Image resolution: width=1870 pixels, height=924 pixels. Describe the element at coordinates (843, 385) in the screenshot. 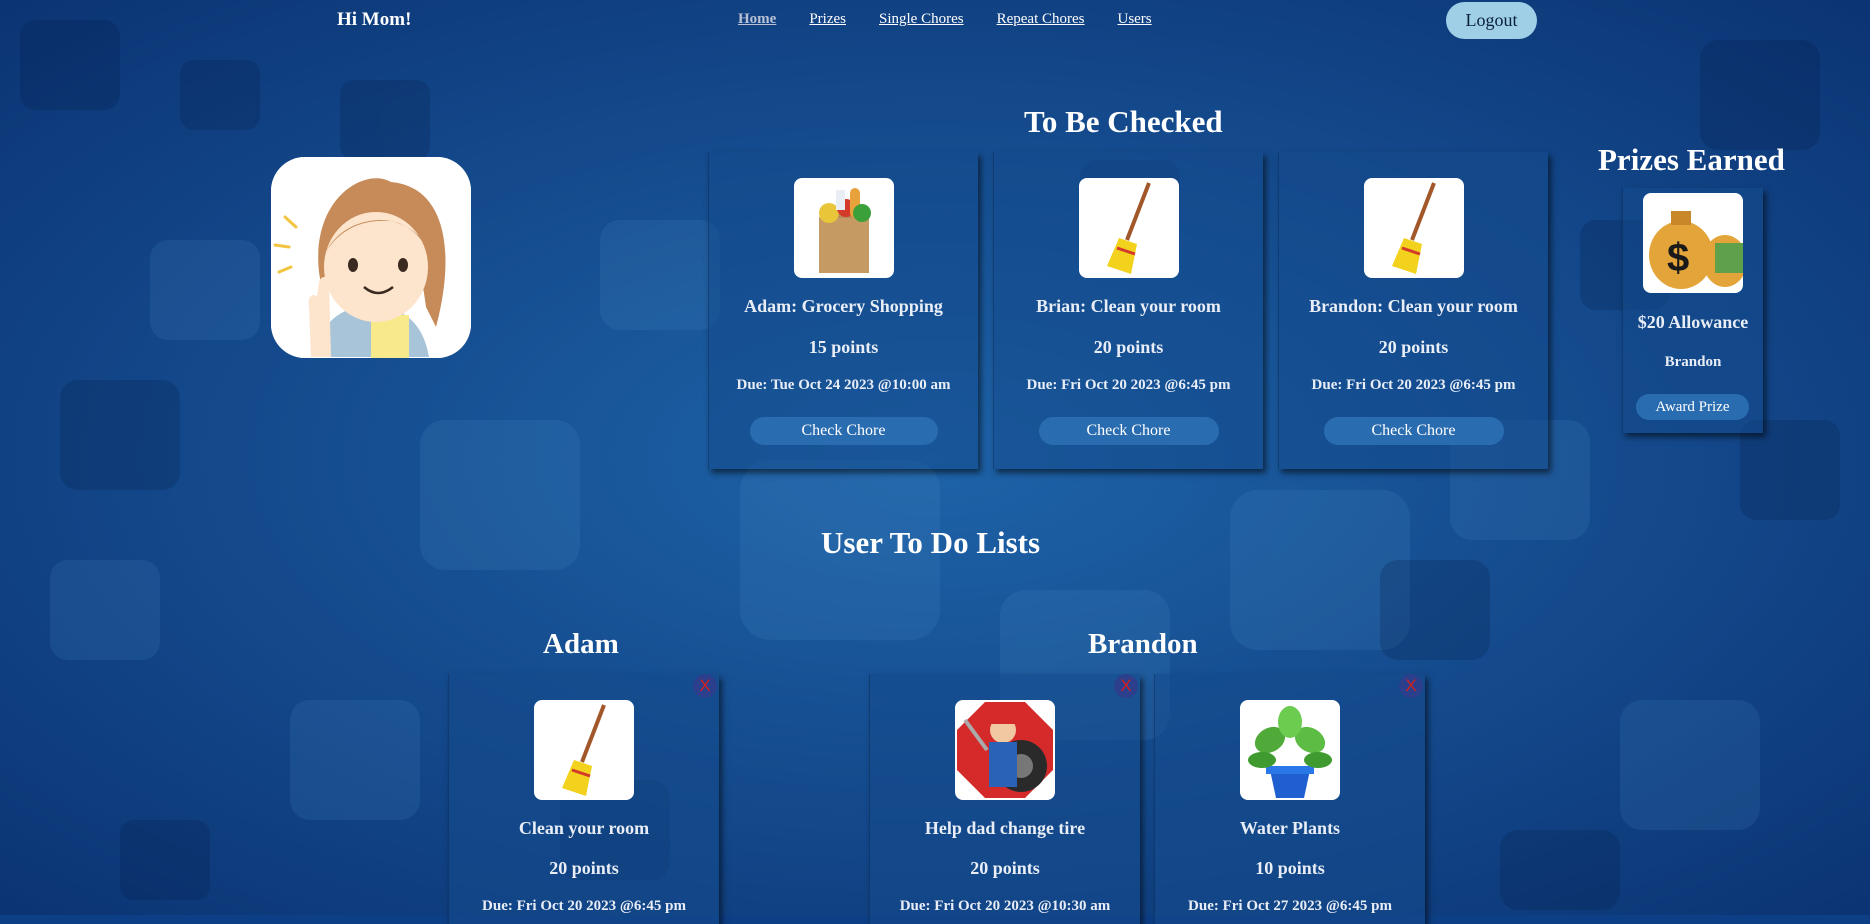

I see `chore-due: Due: Tue Oct 24 2023 @10:00 am` at that location.